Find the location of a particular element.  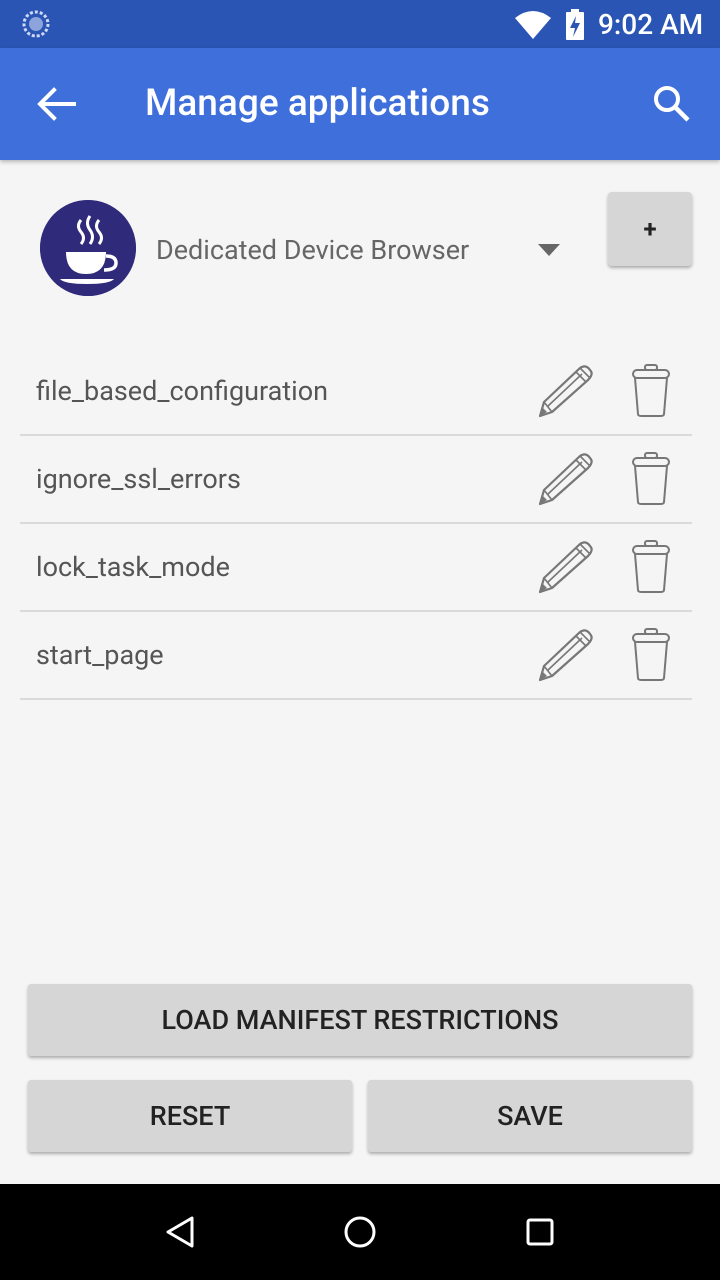

page-title: Manage applications is located at coordinates (317, 103).